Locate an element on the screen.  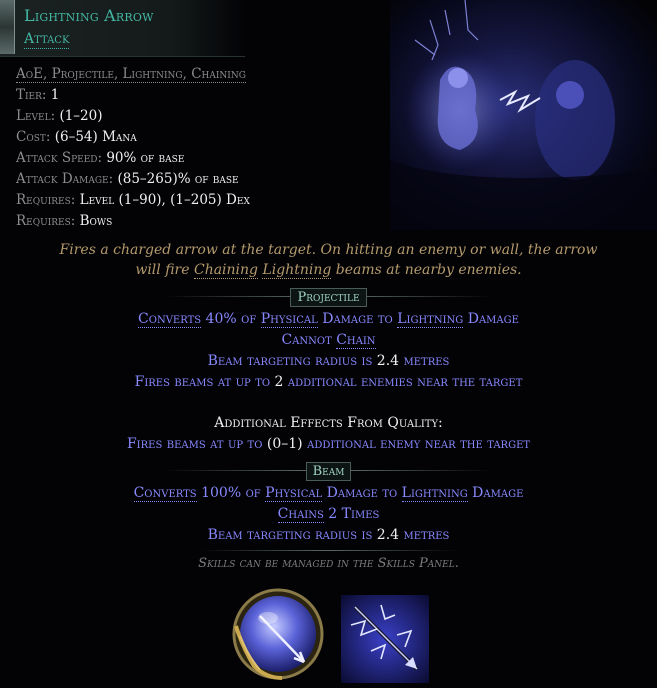
stat-requires-weapon: Requires: Bows is located at coordinates (64, 221).